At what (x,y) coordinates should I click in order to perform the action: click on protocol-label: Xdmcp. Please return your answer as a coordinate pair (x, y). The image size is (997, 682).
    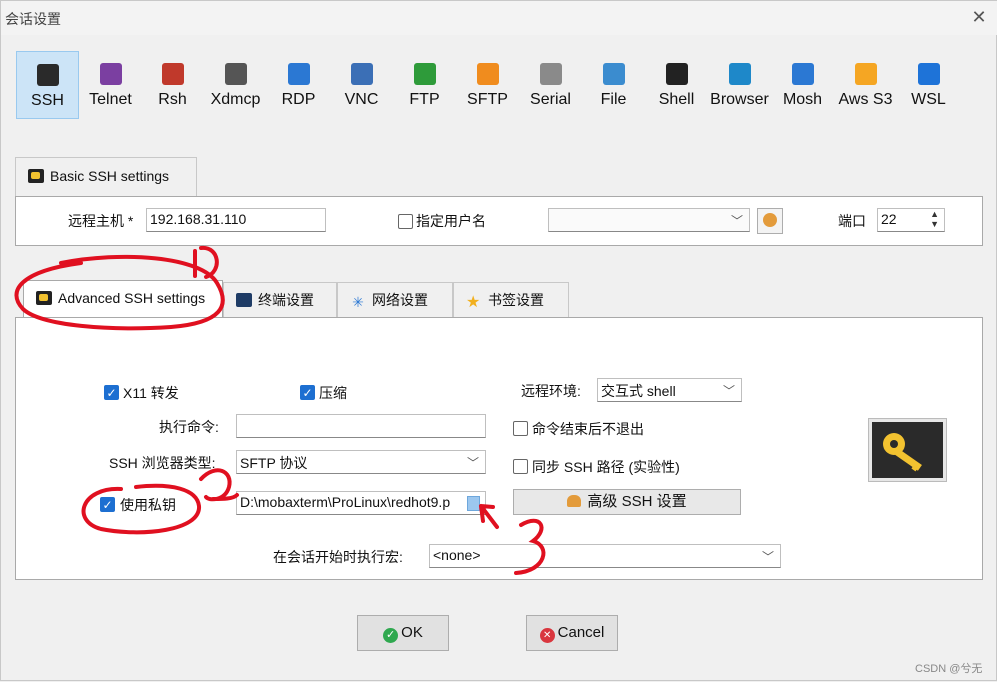
    Looking at the image, I should click on (235, 99).